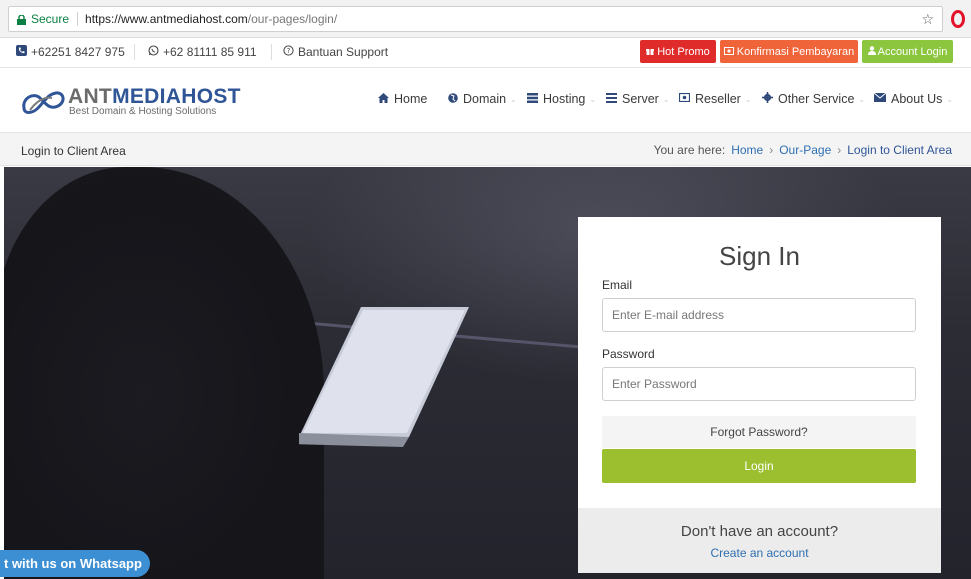 Image resolution: width=971 pixels, height=579 pixels. What do you see at coordinates (767, 99) in the screenshot?
I see `gear-icon` at bounding box center [767, 99].